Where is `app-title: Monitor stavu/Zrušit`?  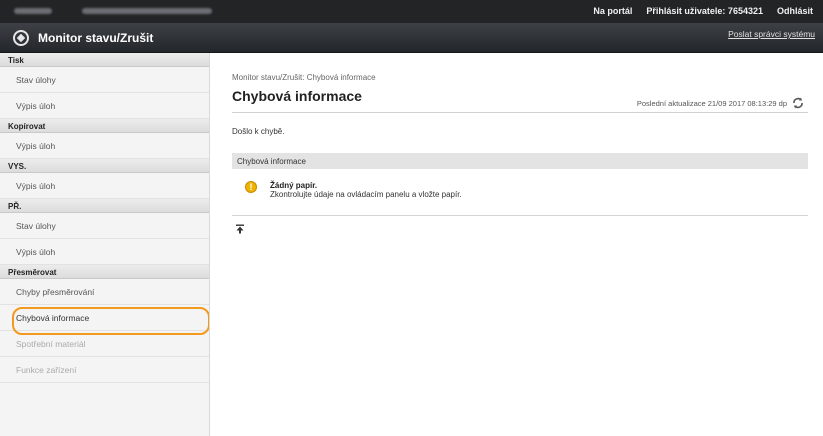
app-title: Monitor stavu/Zrušit is located at coordinates (96, 38).